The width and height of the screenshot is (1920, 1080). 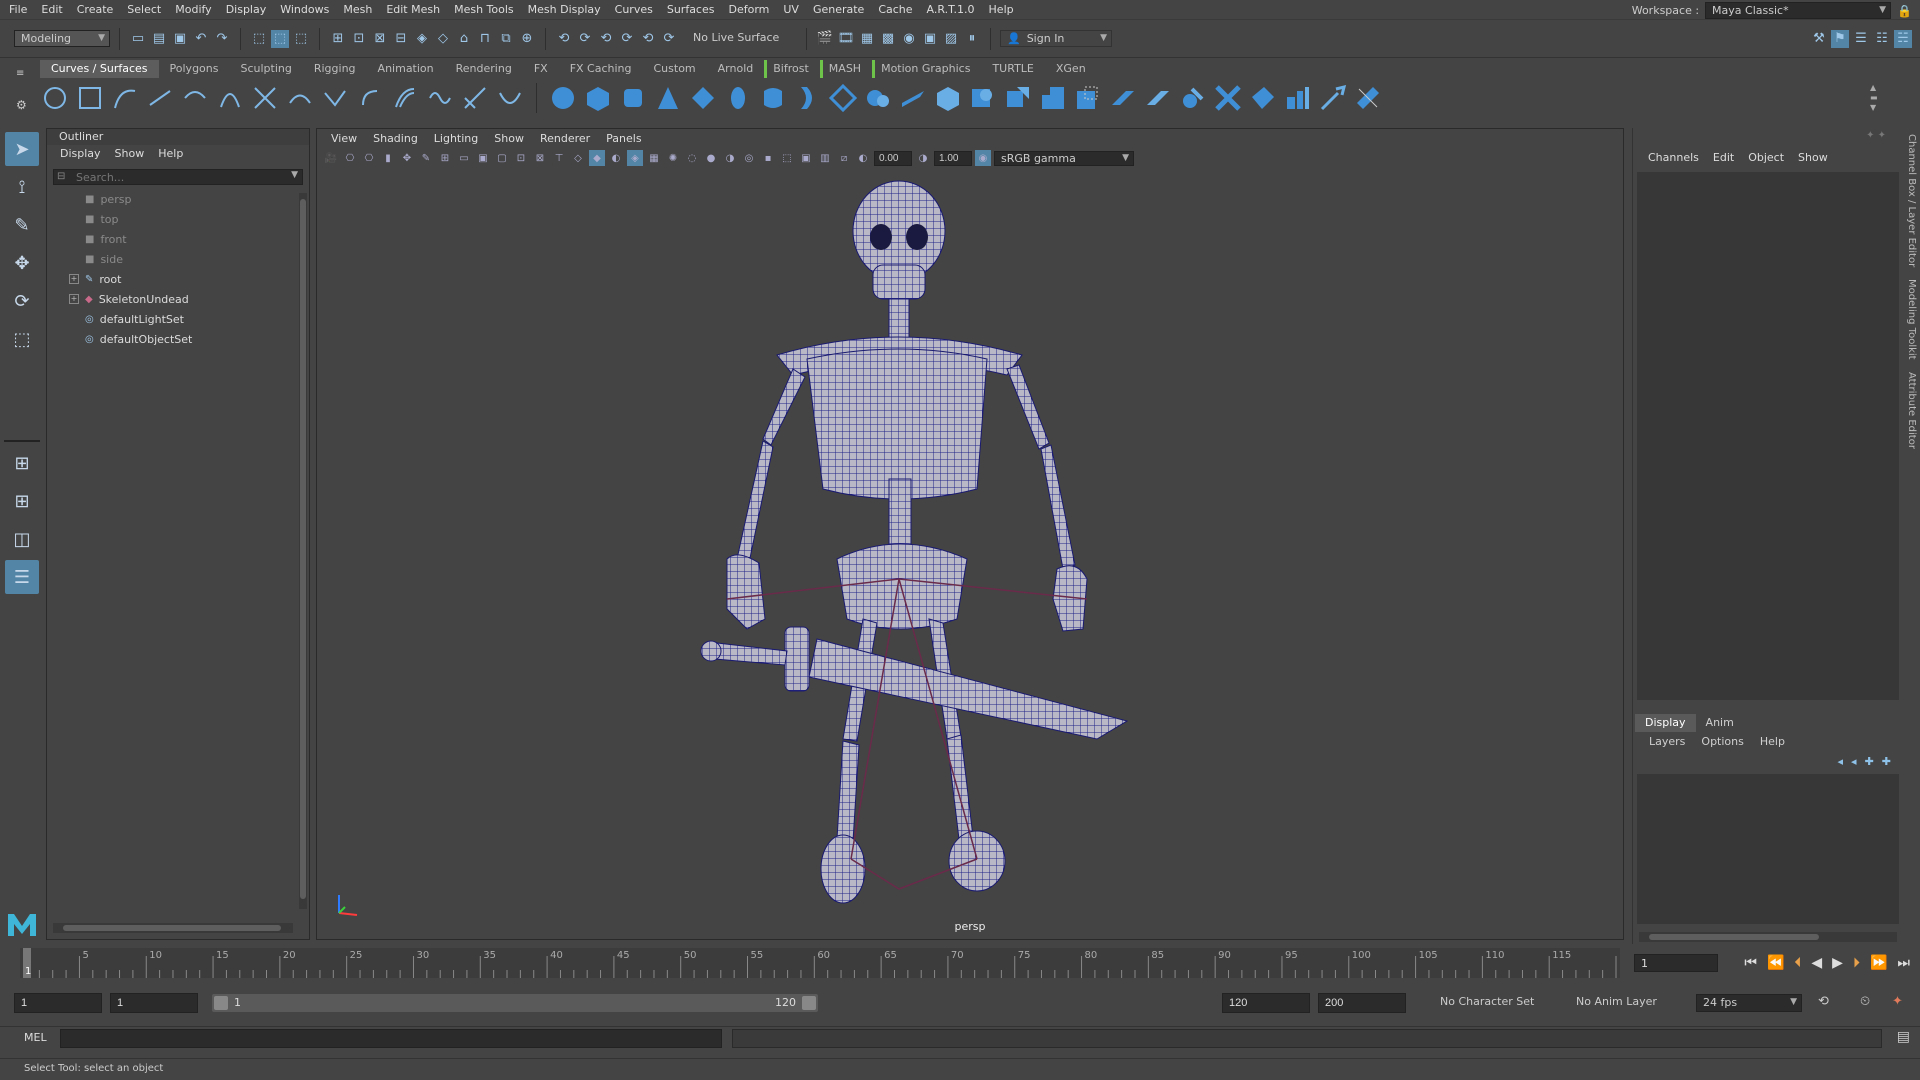 I want to click on menu-select: Select, so click(x=144, y=10).